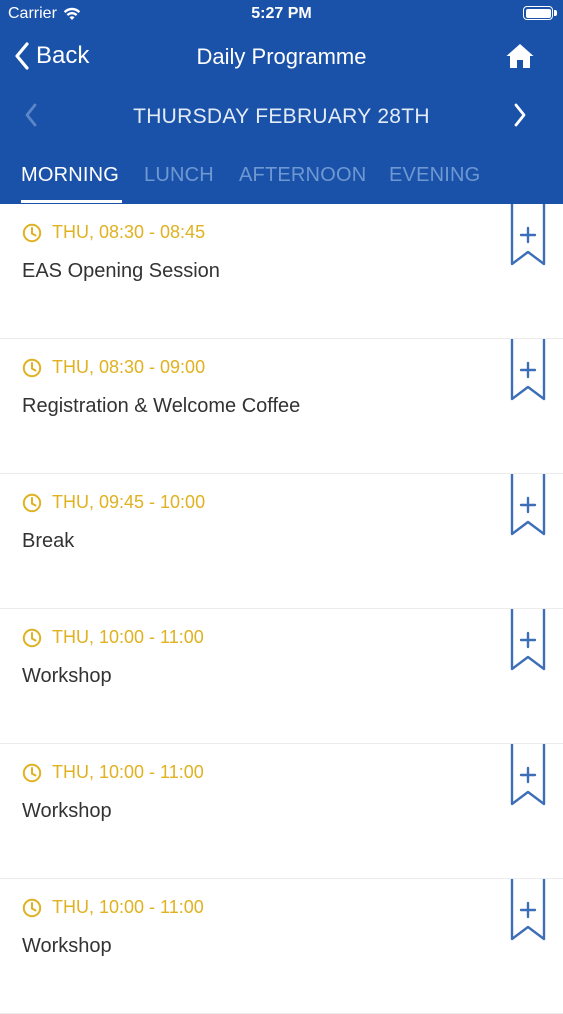  Describe the element at coordinates (281, 271) in the screenshot. I see `session-row: THU, 08:30 - 08:45 EAS Opening Session` at that location.